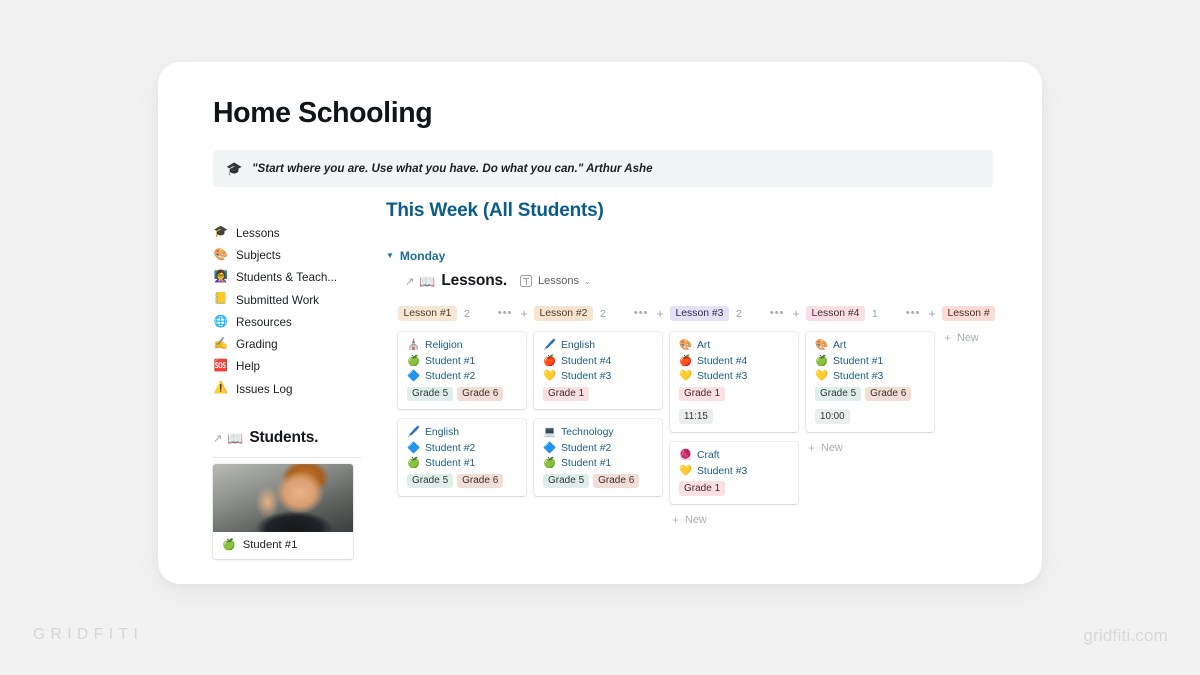 This screenshot has height=675, width=1200. I want to click on card-subject-row: ⛪ Religion, so click(462, 345).